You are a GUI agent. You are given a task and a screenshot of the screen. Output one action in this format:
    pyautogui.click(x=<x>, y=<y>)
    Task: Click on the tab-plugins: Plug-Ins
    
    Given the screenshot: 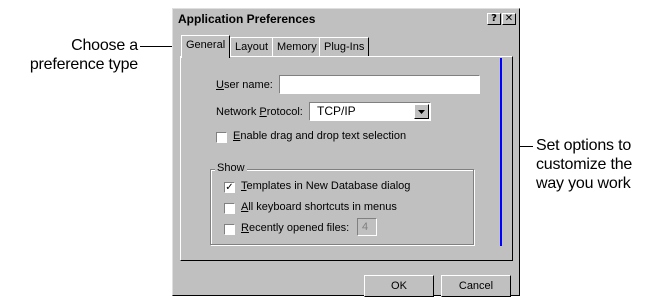 What is the action you would take?
    pyautogui.click(x=344, y=47)
    